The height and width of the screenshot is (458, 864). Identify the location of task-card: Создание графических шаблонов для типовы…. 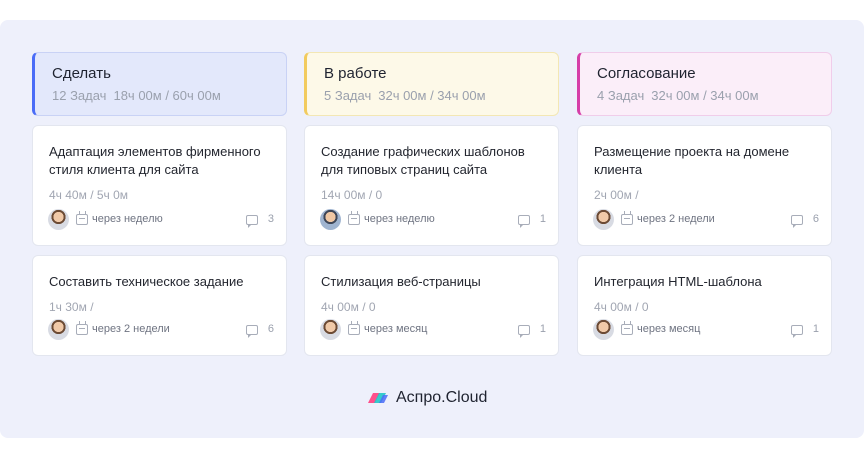
(431, 185).